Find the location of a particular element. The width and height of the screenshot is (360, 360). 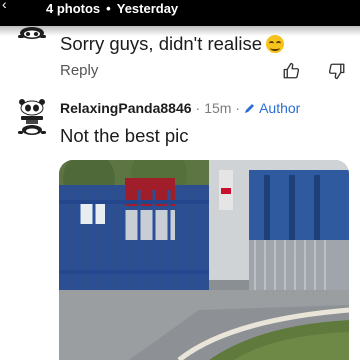

photo-meta: 4 photos • Yesterday is located at coordinates (112, 8).